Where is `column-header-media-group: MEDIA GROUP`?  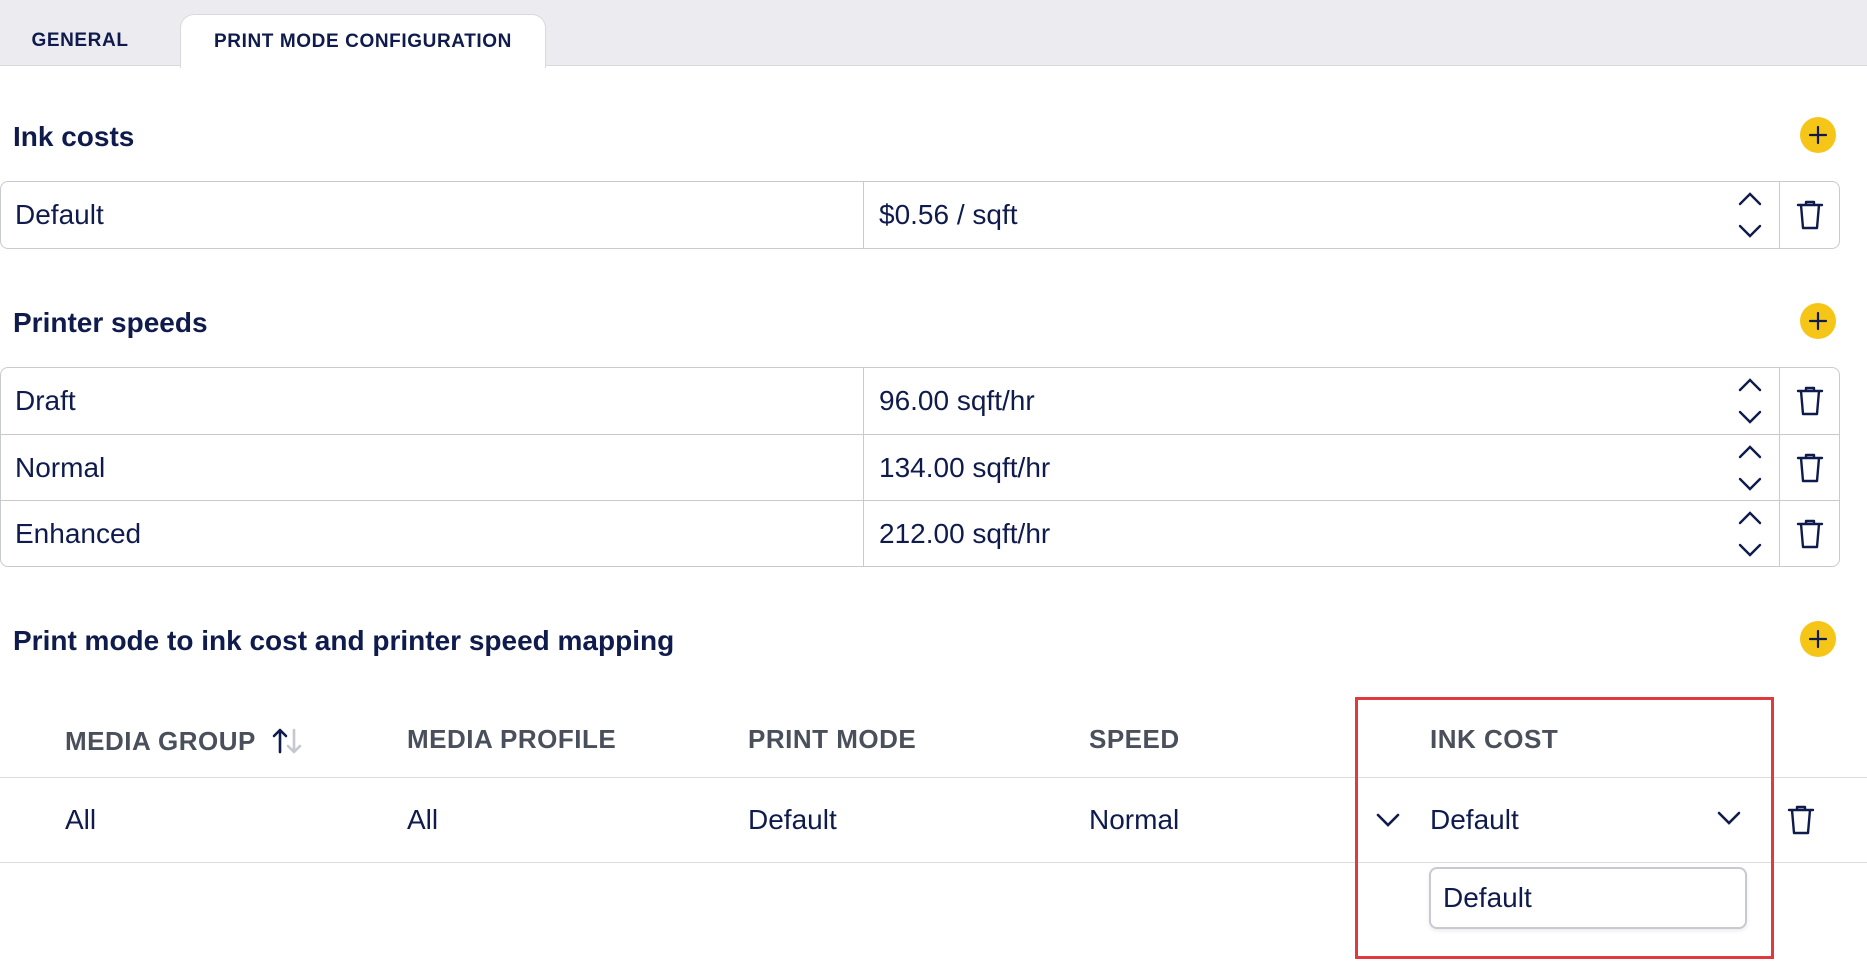
column-header-media-group: MEDIA GROUP is located at coordinates (184, 741).